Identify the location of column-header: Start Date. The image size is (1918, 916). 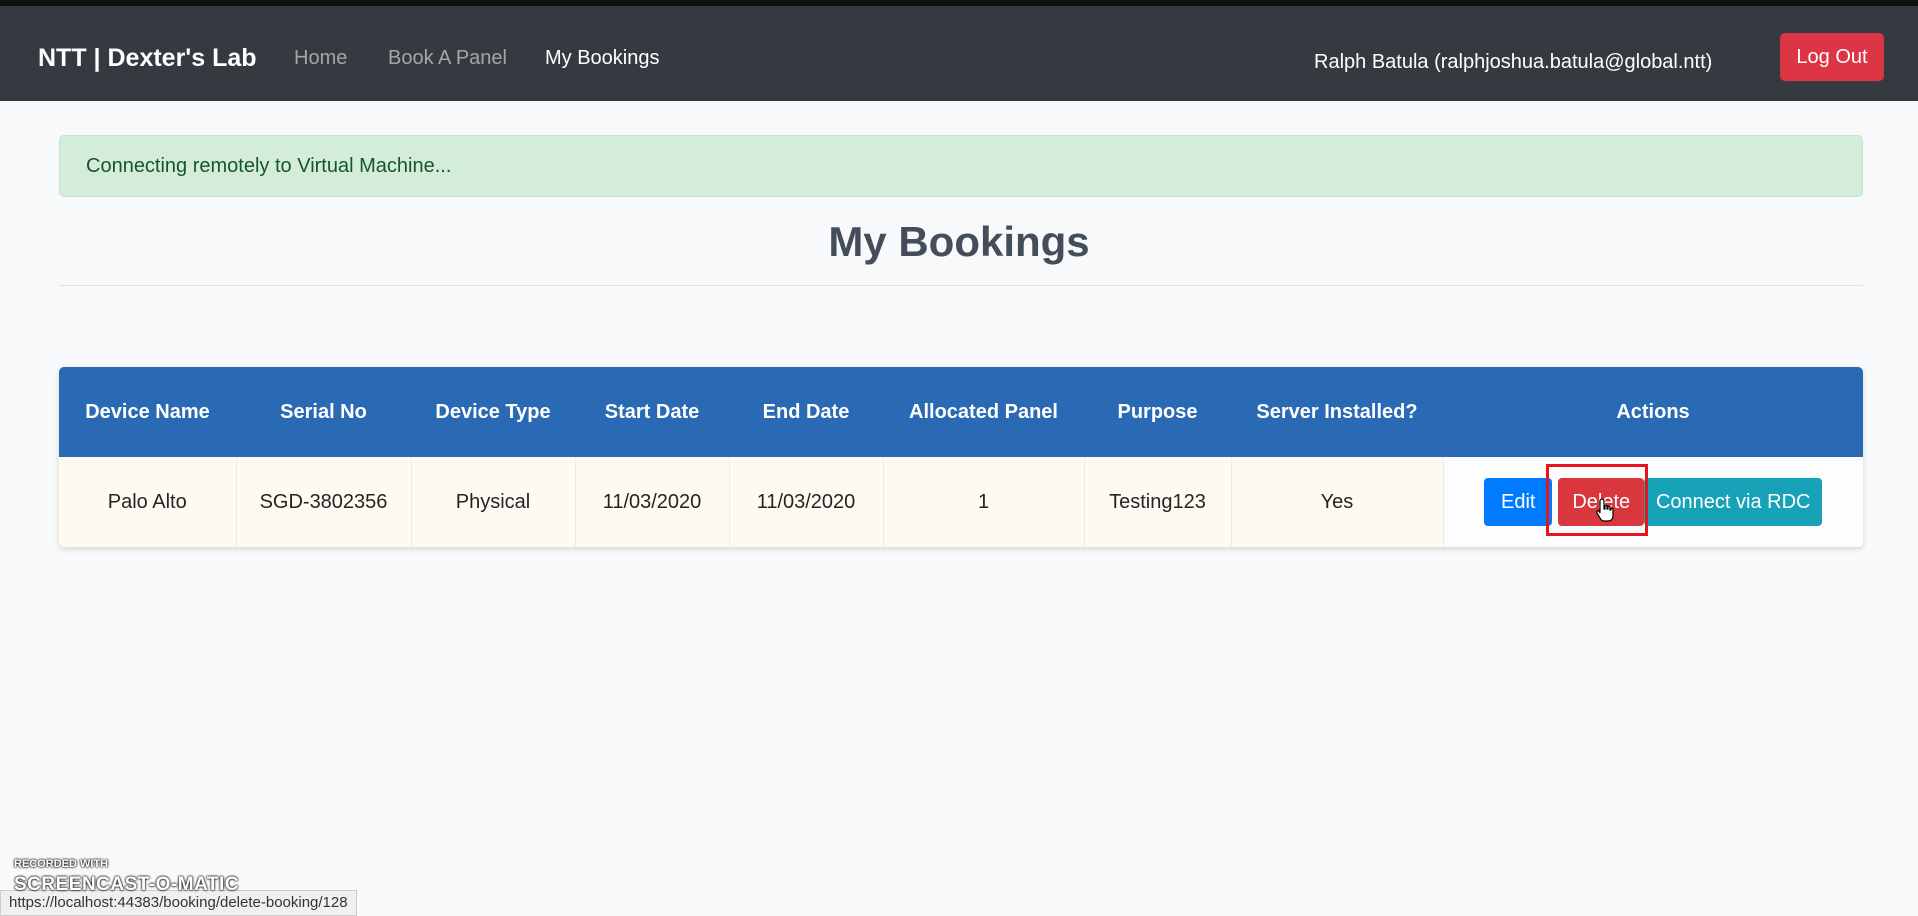
(652, 411).